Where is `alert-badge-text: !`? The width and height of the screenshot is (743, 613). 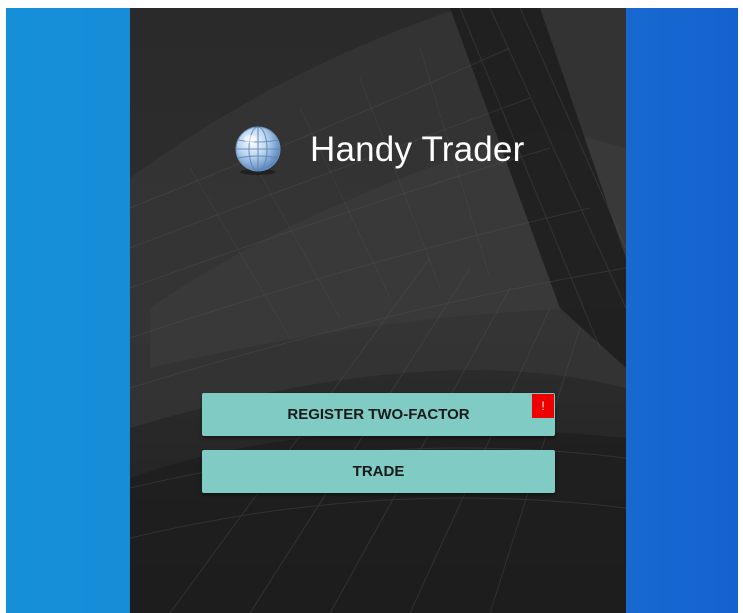
alert-badge-text: ! is located at coordinates (543, 406).